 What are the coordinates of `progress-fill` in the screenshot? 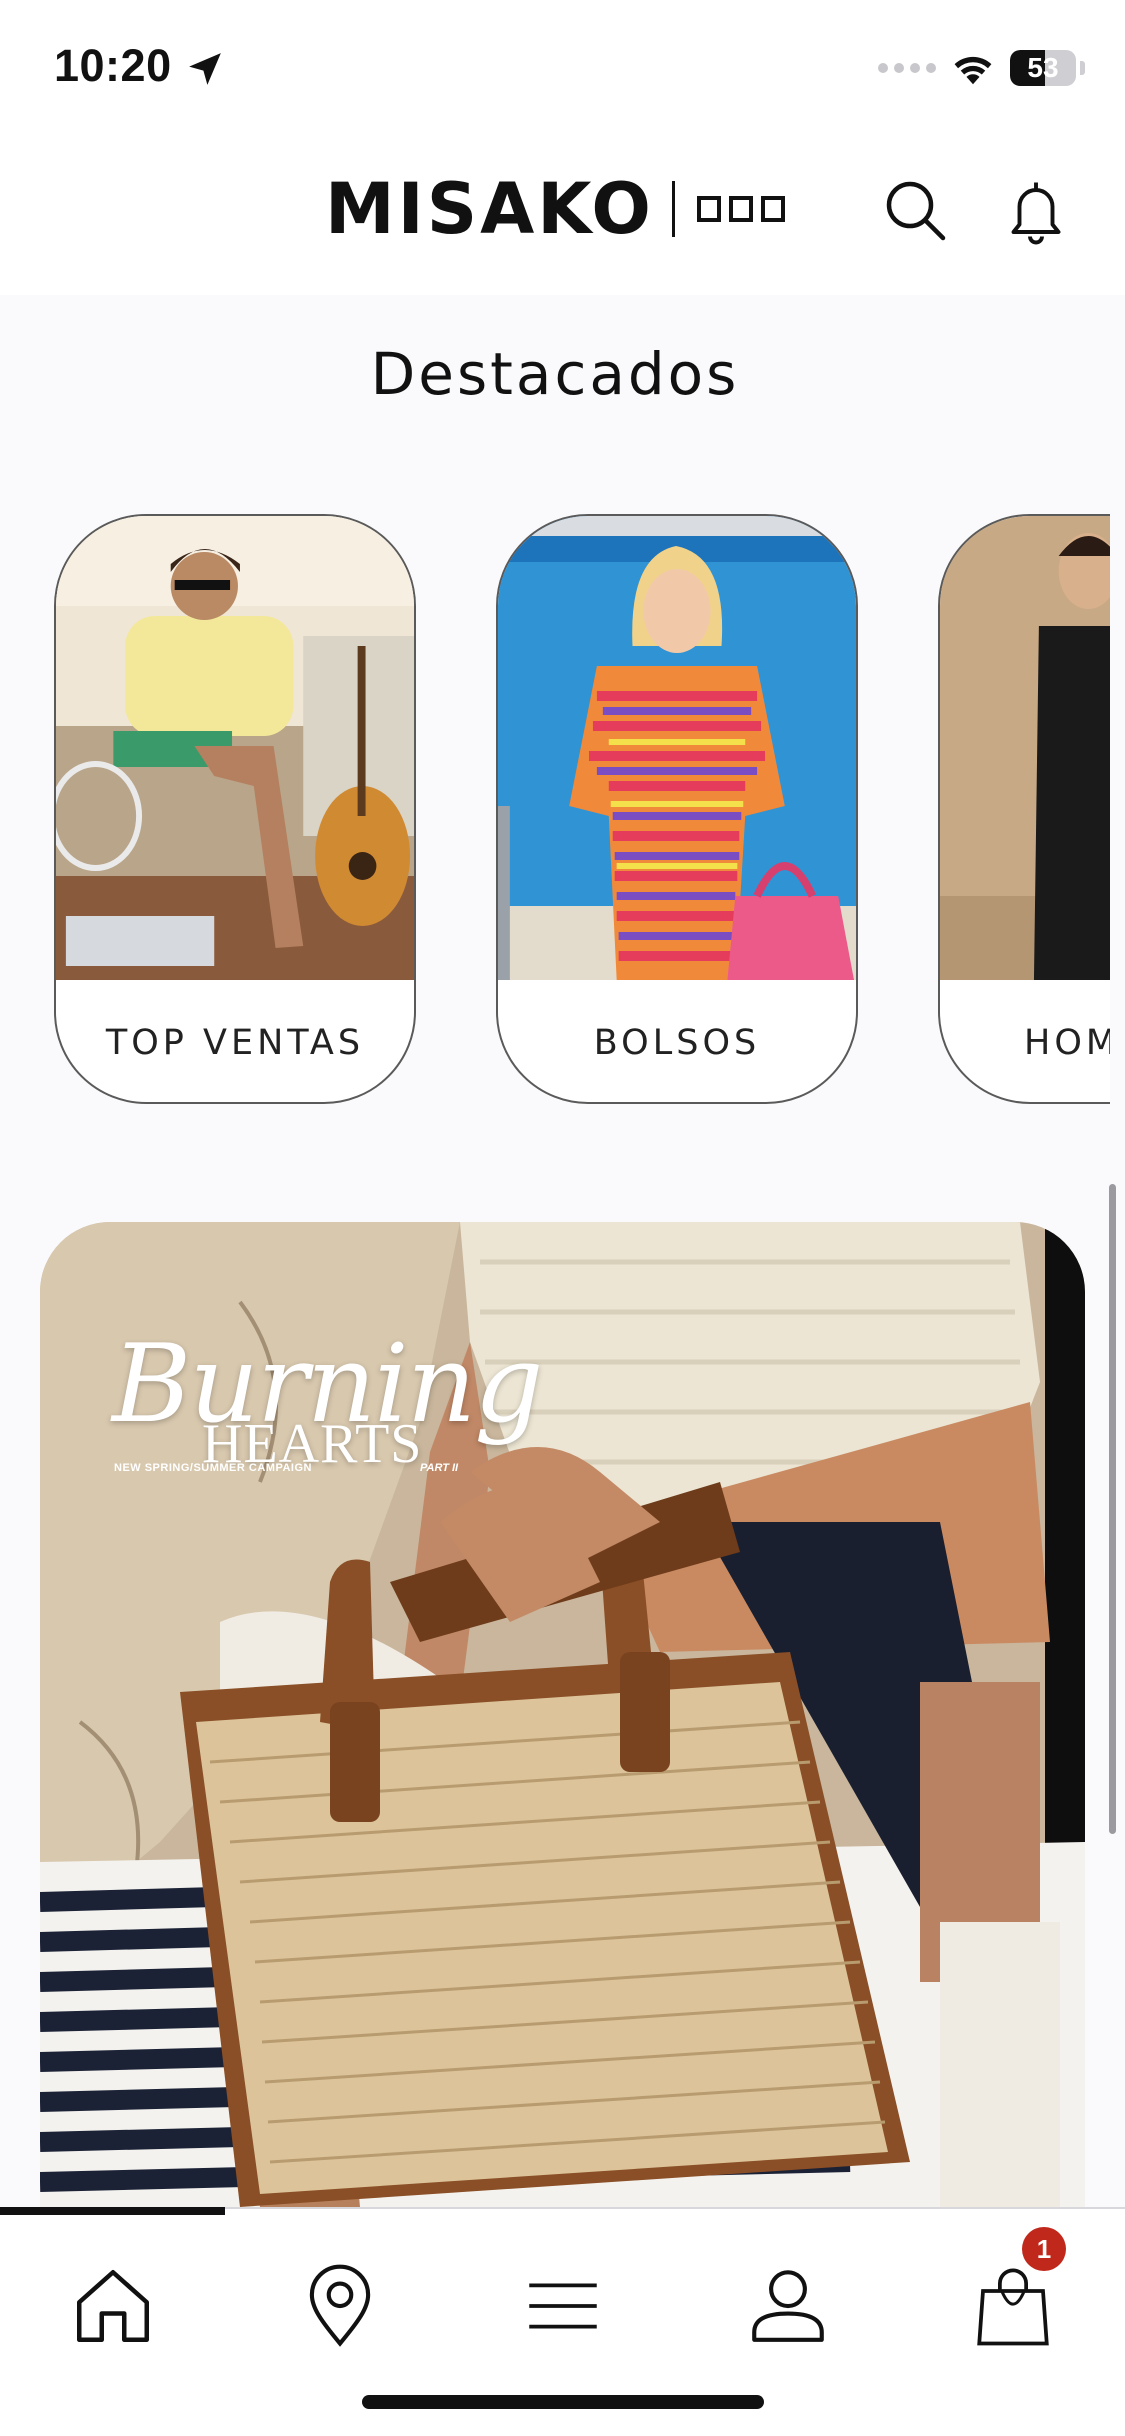 It's located at (112, 2211).